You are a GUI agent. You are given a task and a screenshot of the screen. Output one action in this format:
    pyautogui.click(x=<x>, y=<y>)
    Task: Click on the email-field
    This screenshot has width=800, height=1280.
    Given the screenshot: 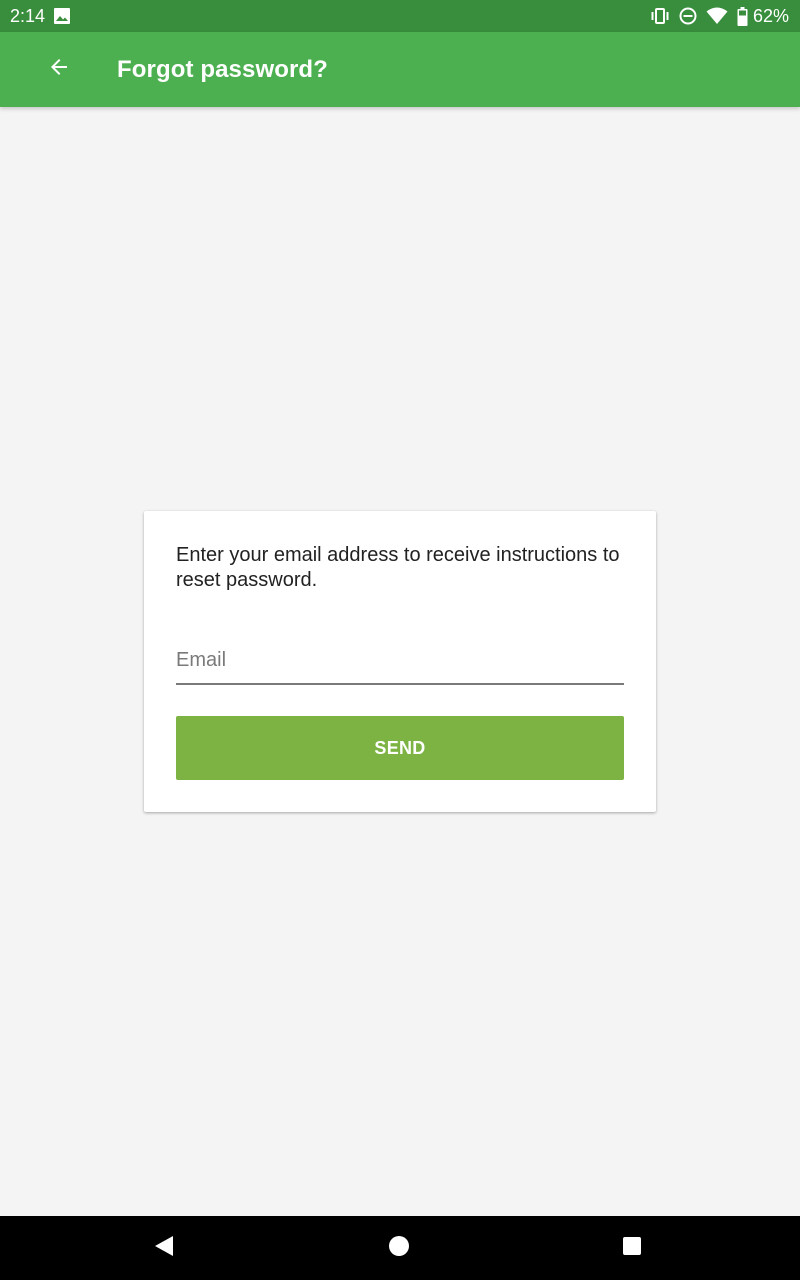 What is the action you would take?
    pyautogui.click(x=400, y=664)
    